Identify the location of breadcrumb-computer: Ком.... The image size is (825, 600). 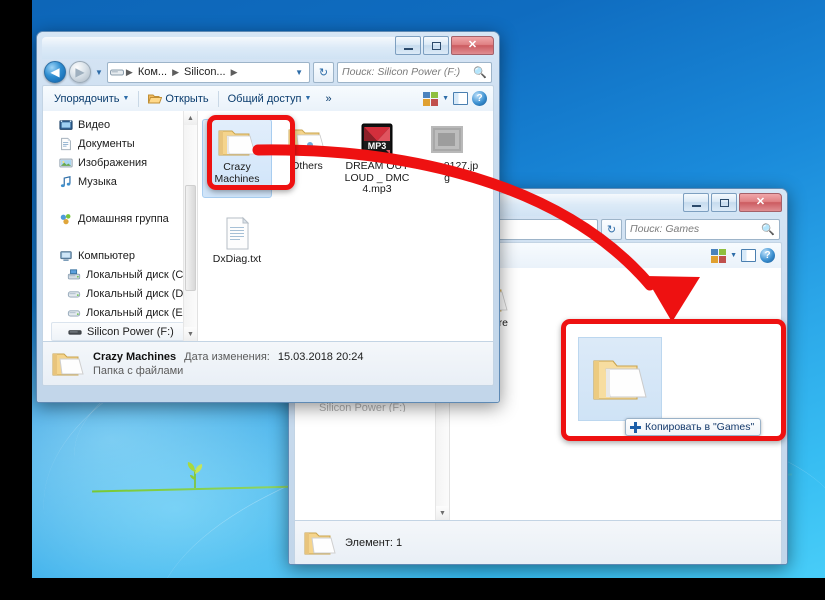
(152, 72).